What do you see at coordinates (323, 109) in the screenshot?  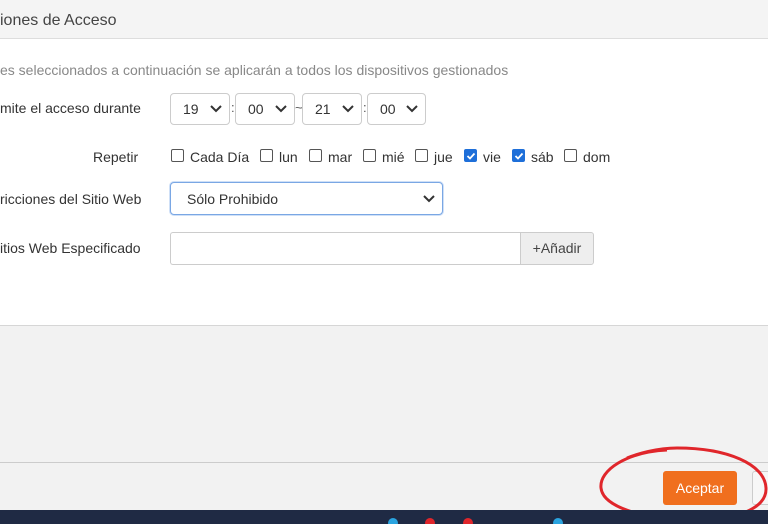 I see `end-hour-value: 21` at bounding box center [323, 109].